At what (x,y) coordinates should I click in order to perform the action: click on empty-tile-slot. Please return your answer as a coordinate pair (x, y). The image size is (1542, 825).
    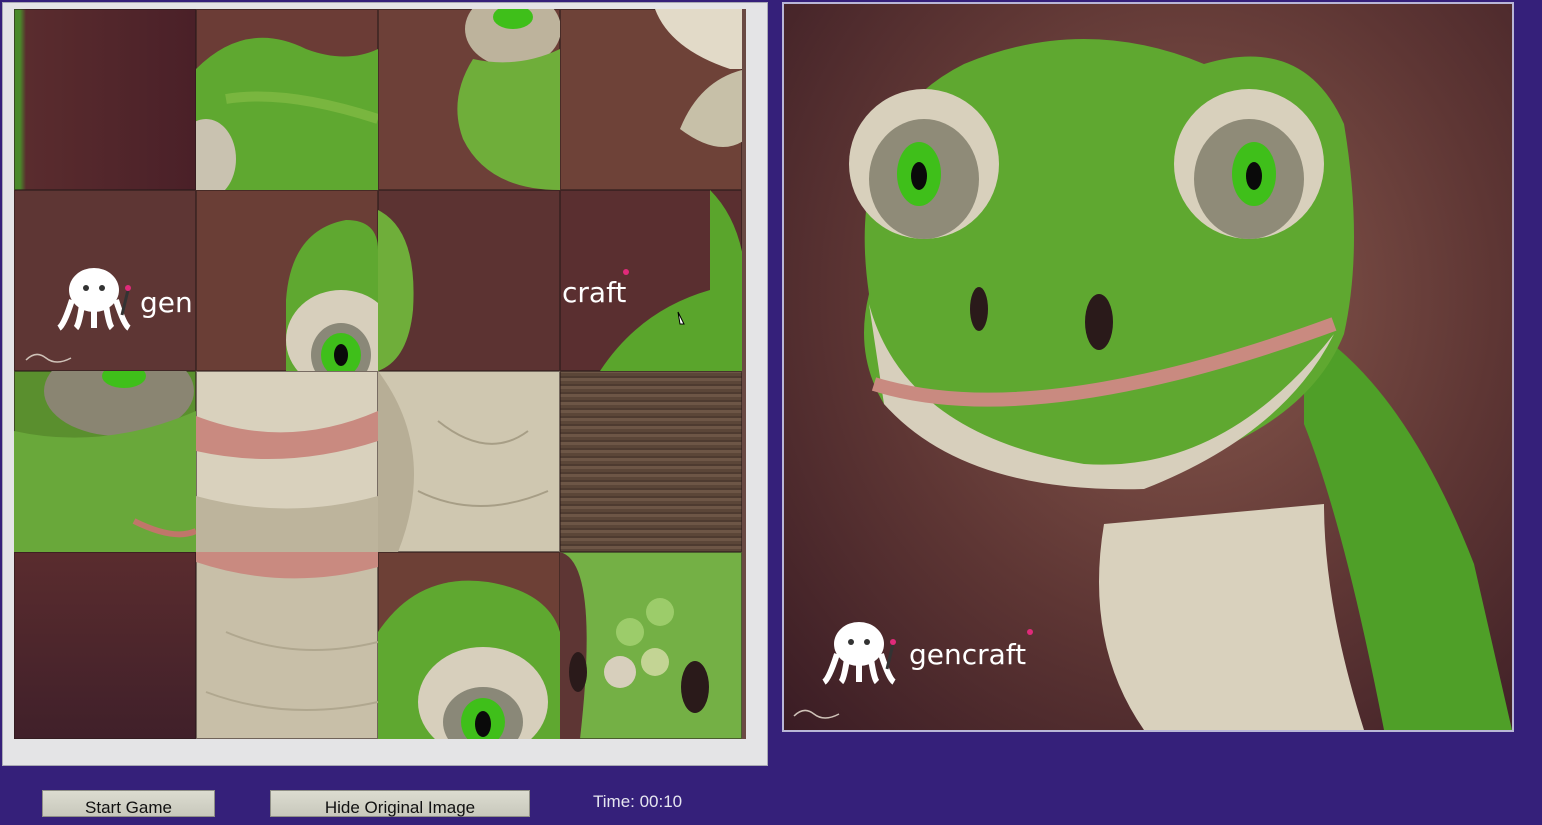
    Looking at the image, I should click on (651, 461).